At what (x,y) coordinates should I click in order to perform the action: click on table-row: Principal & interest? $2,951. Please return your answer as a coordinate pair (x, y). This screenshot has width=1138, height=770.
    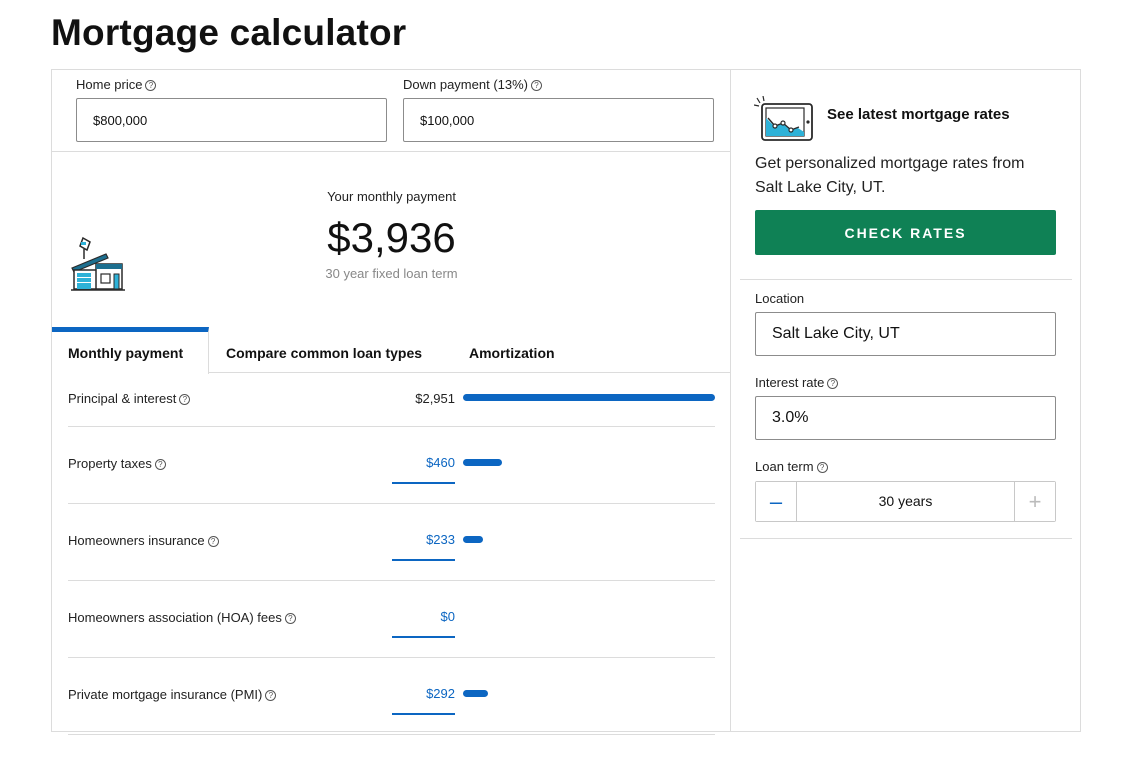
    Looking at the image, I should click on (391, 400).